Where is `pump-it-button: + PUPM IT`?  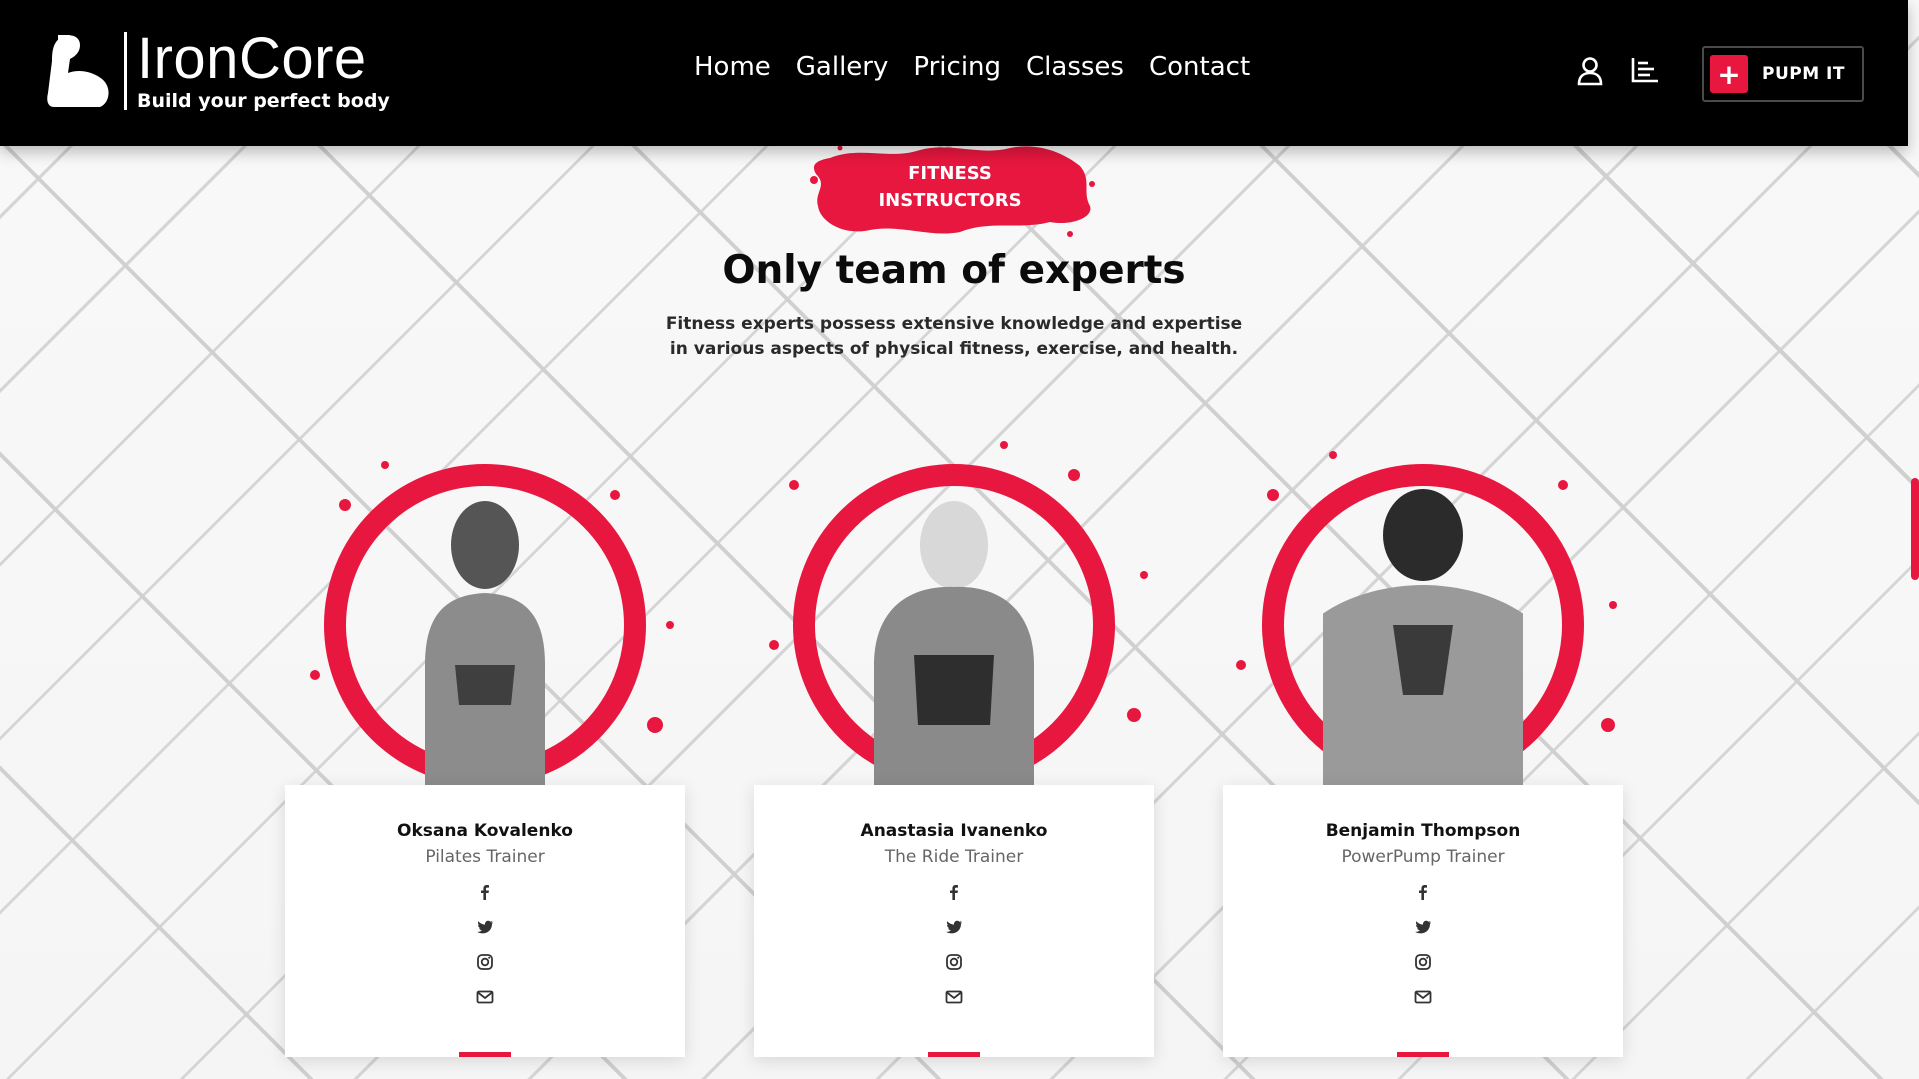
pump-it-button: + PUPM IT is located at coordinates (1783, 74).